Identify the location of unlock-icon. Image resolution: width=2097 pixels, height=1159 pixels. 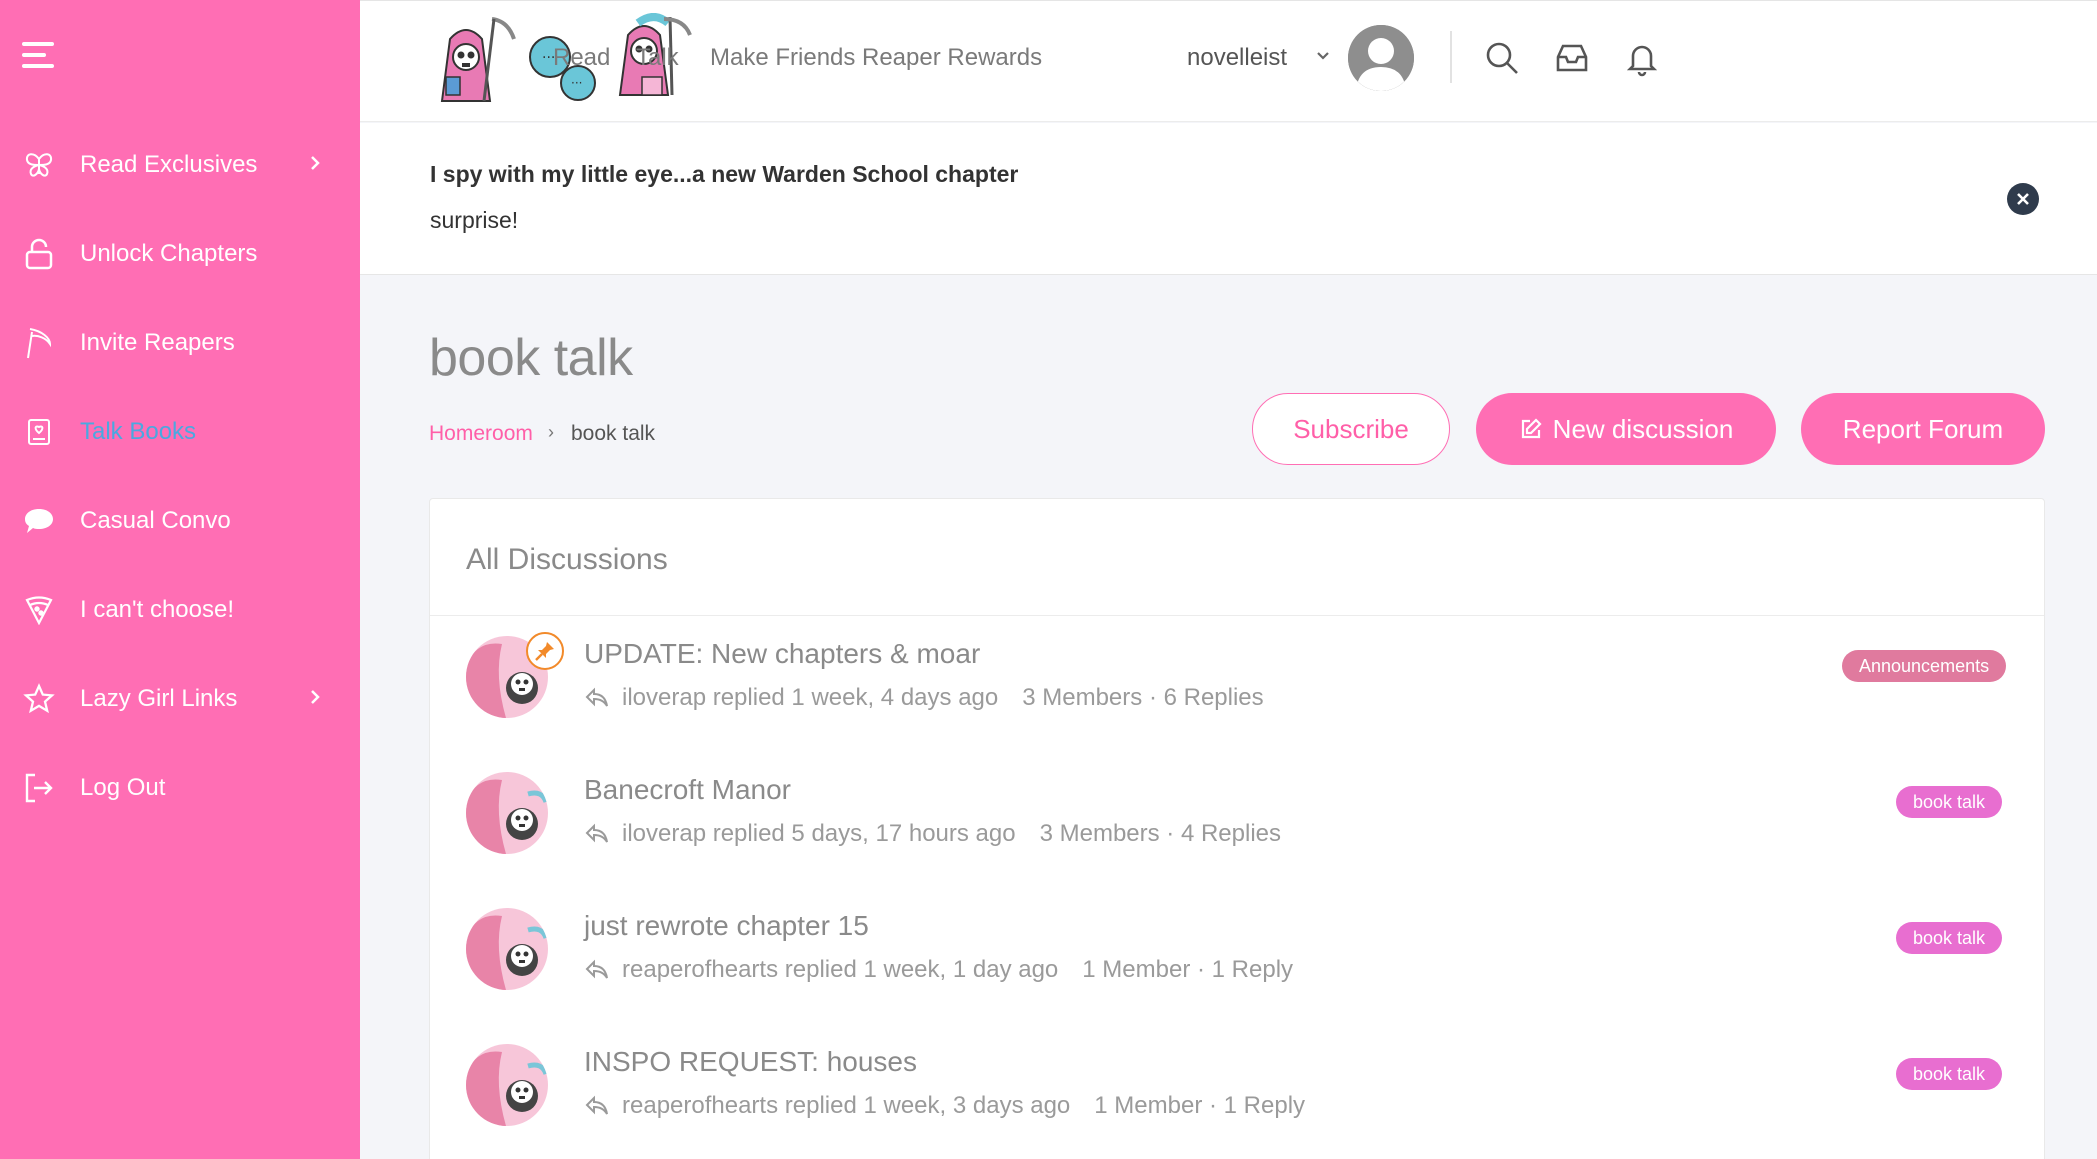
(39, 254).